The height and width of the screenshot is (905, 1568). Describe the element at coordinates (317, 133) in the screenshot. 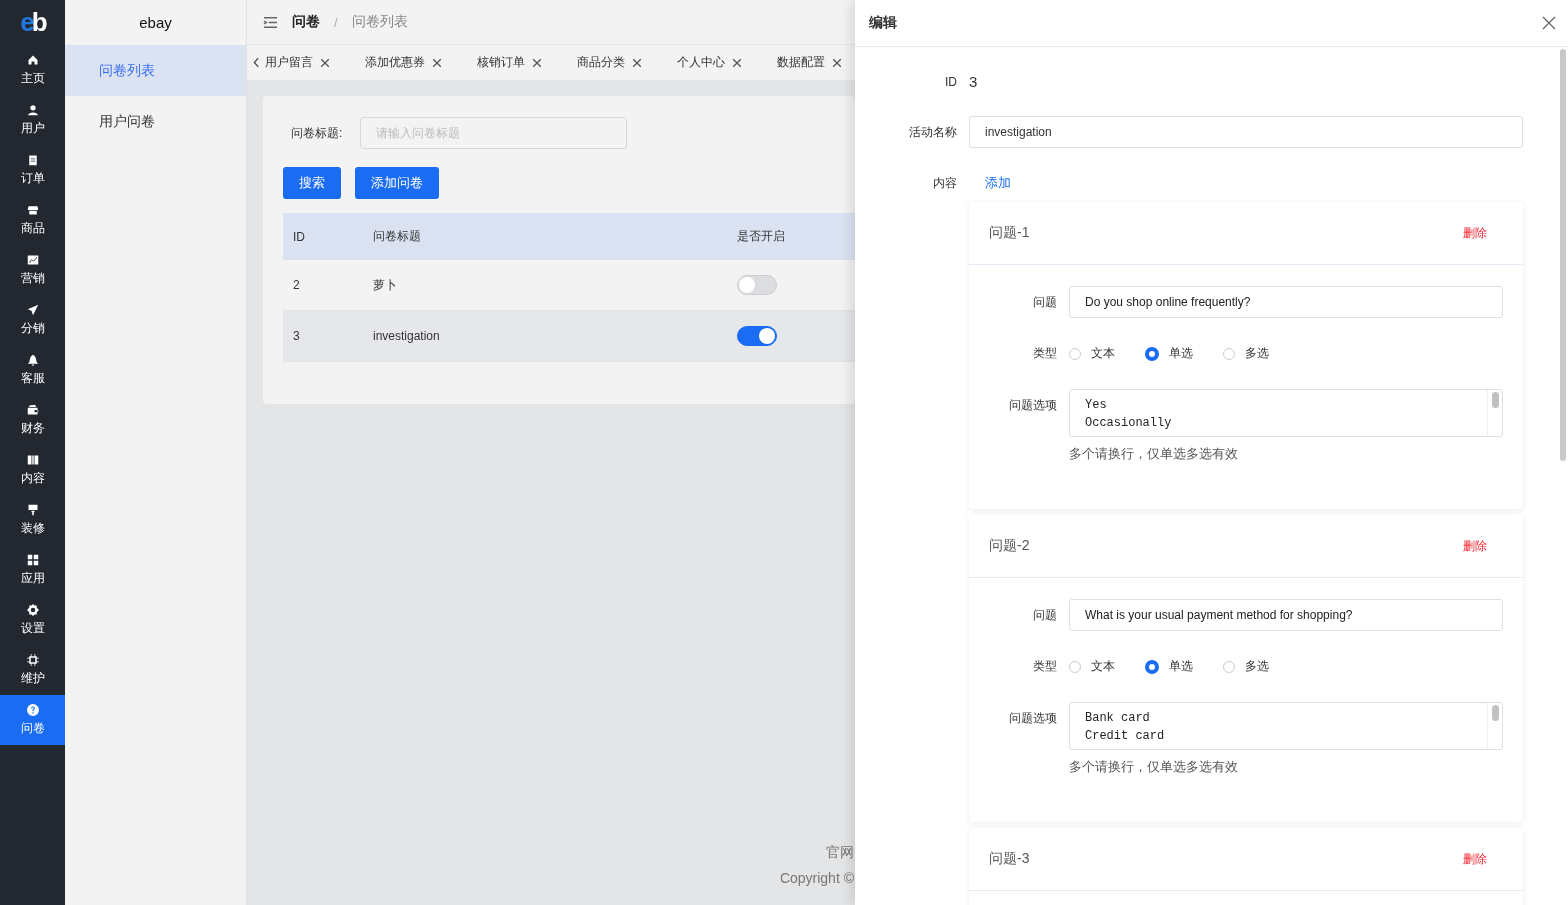

I see `field-label: 问卷标题:` at that location.